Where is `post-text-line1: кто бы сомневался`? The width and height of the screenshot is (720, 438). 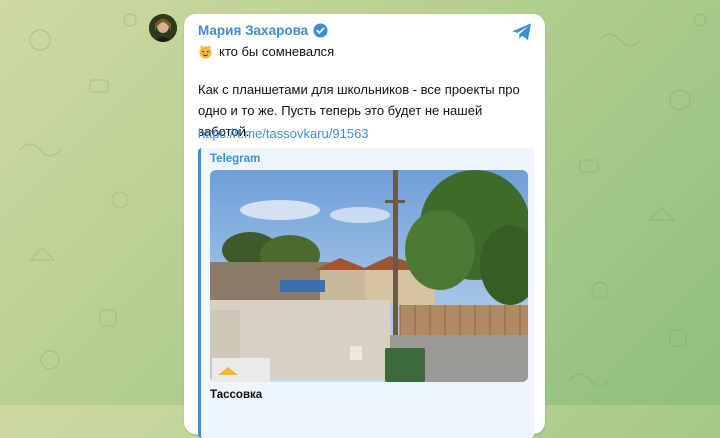
post-text-line1: кто бы сомневался is located at coordinates (266, 51).